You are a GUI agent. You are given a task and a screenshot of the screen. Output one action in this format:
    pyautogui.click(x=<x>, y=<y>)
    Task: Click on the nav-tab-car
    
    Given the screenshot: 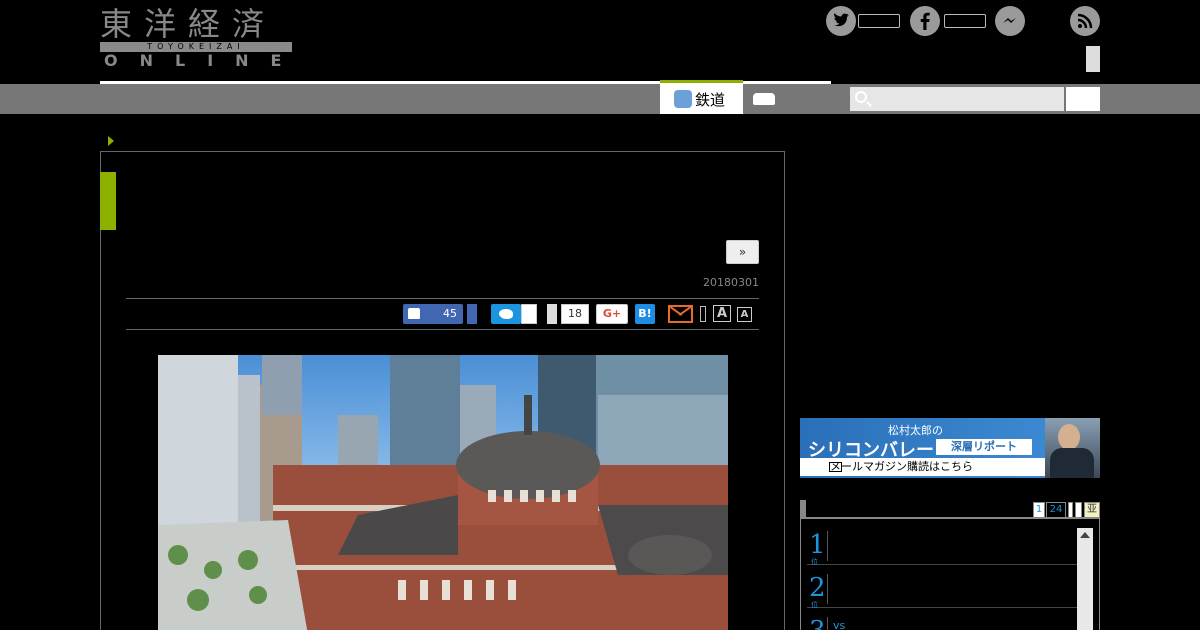 What is the action you would take?
    pyautogui.click(x=768, y=97)
    